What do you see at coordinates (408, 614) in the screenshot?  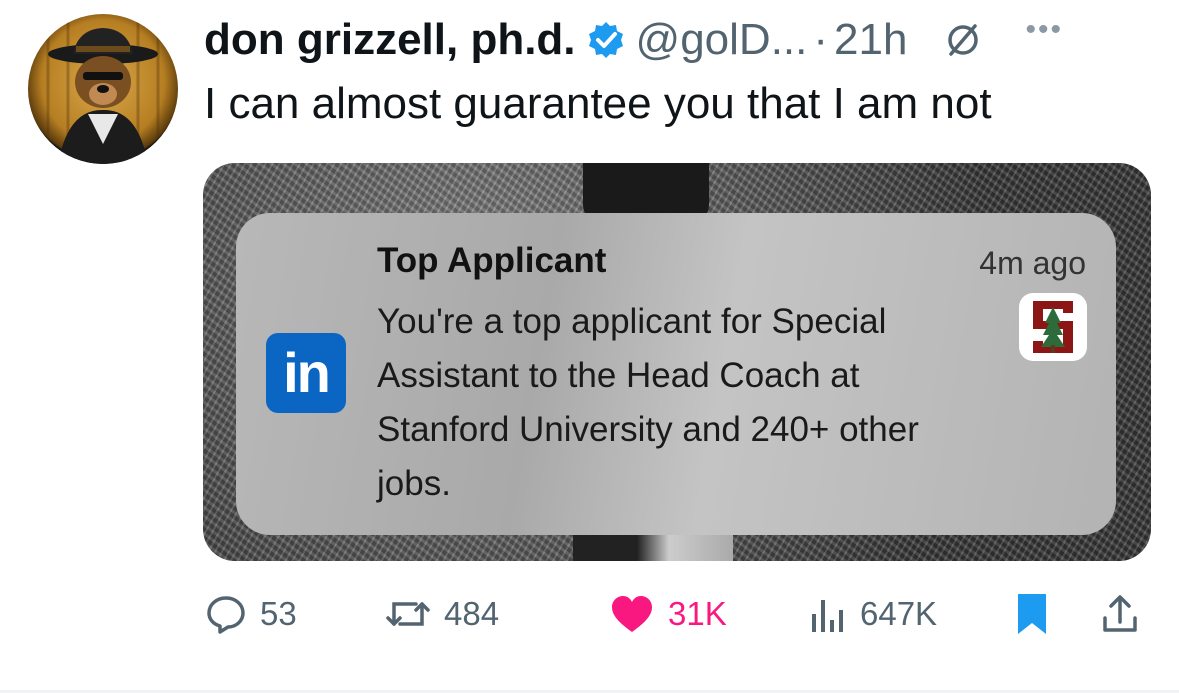 I see `repost-icon` at bounding box center [408, 614].